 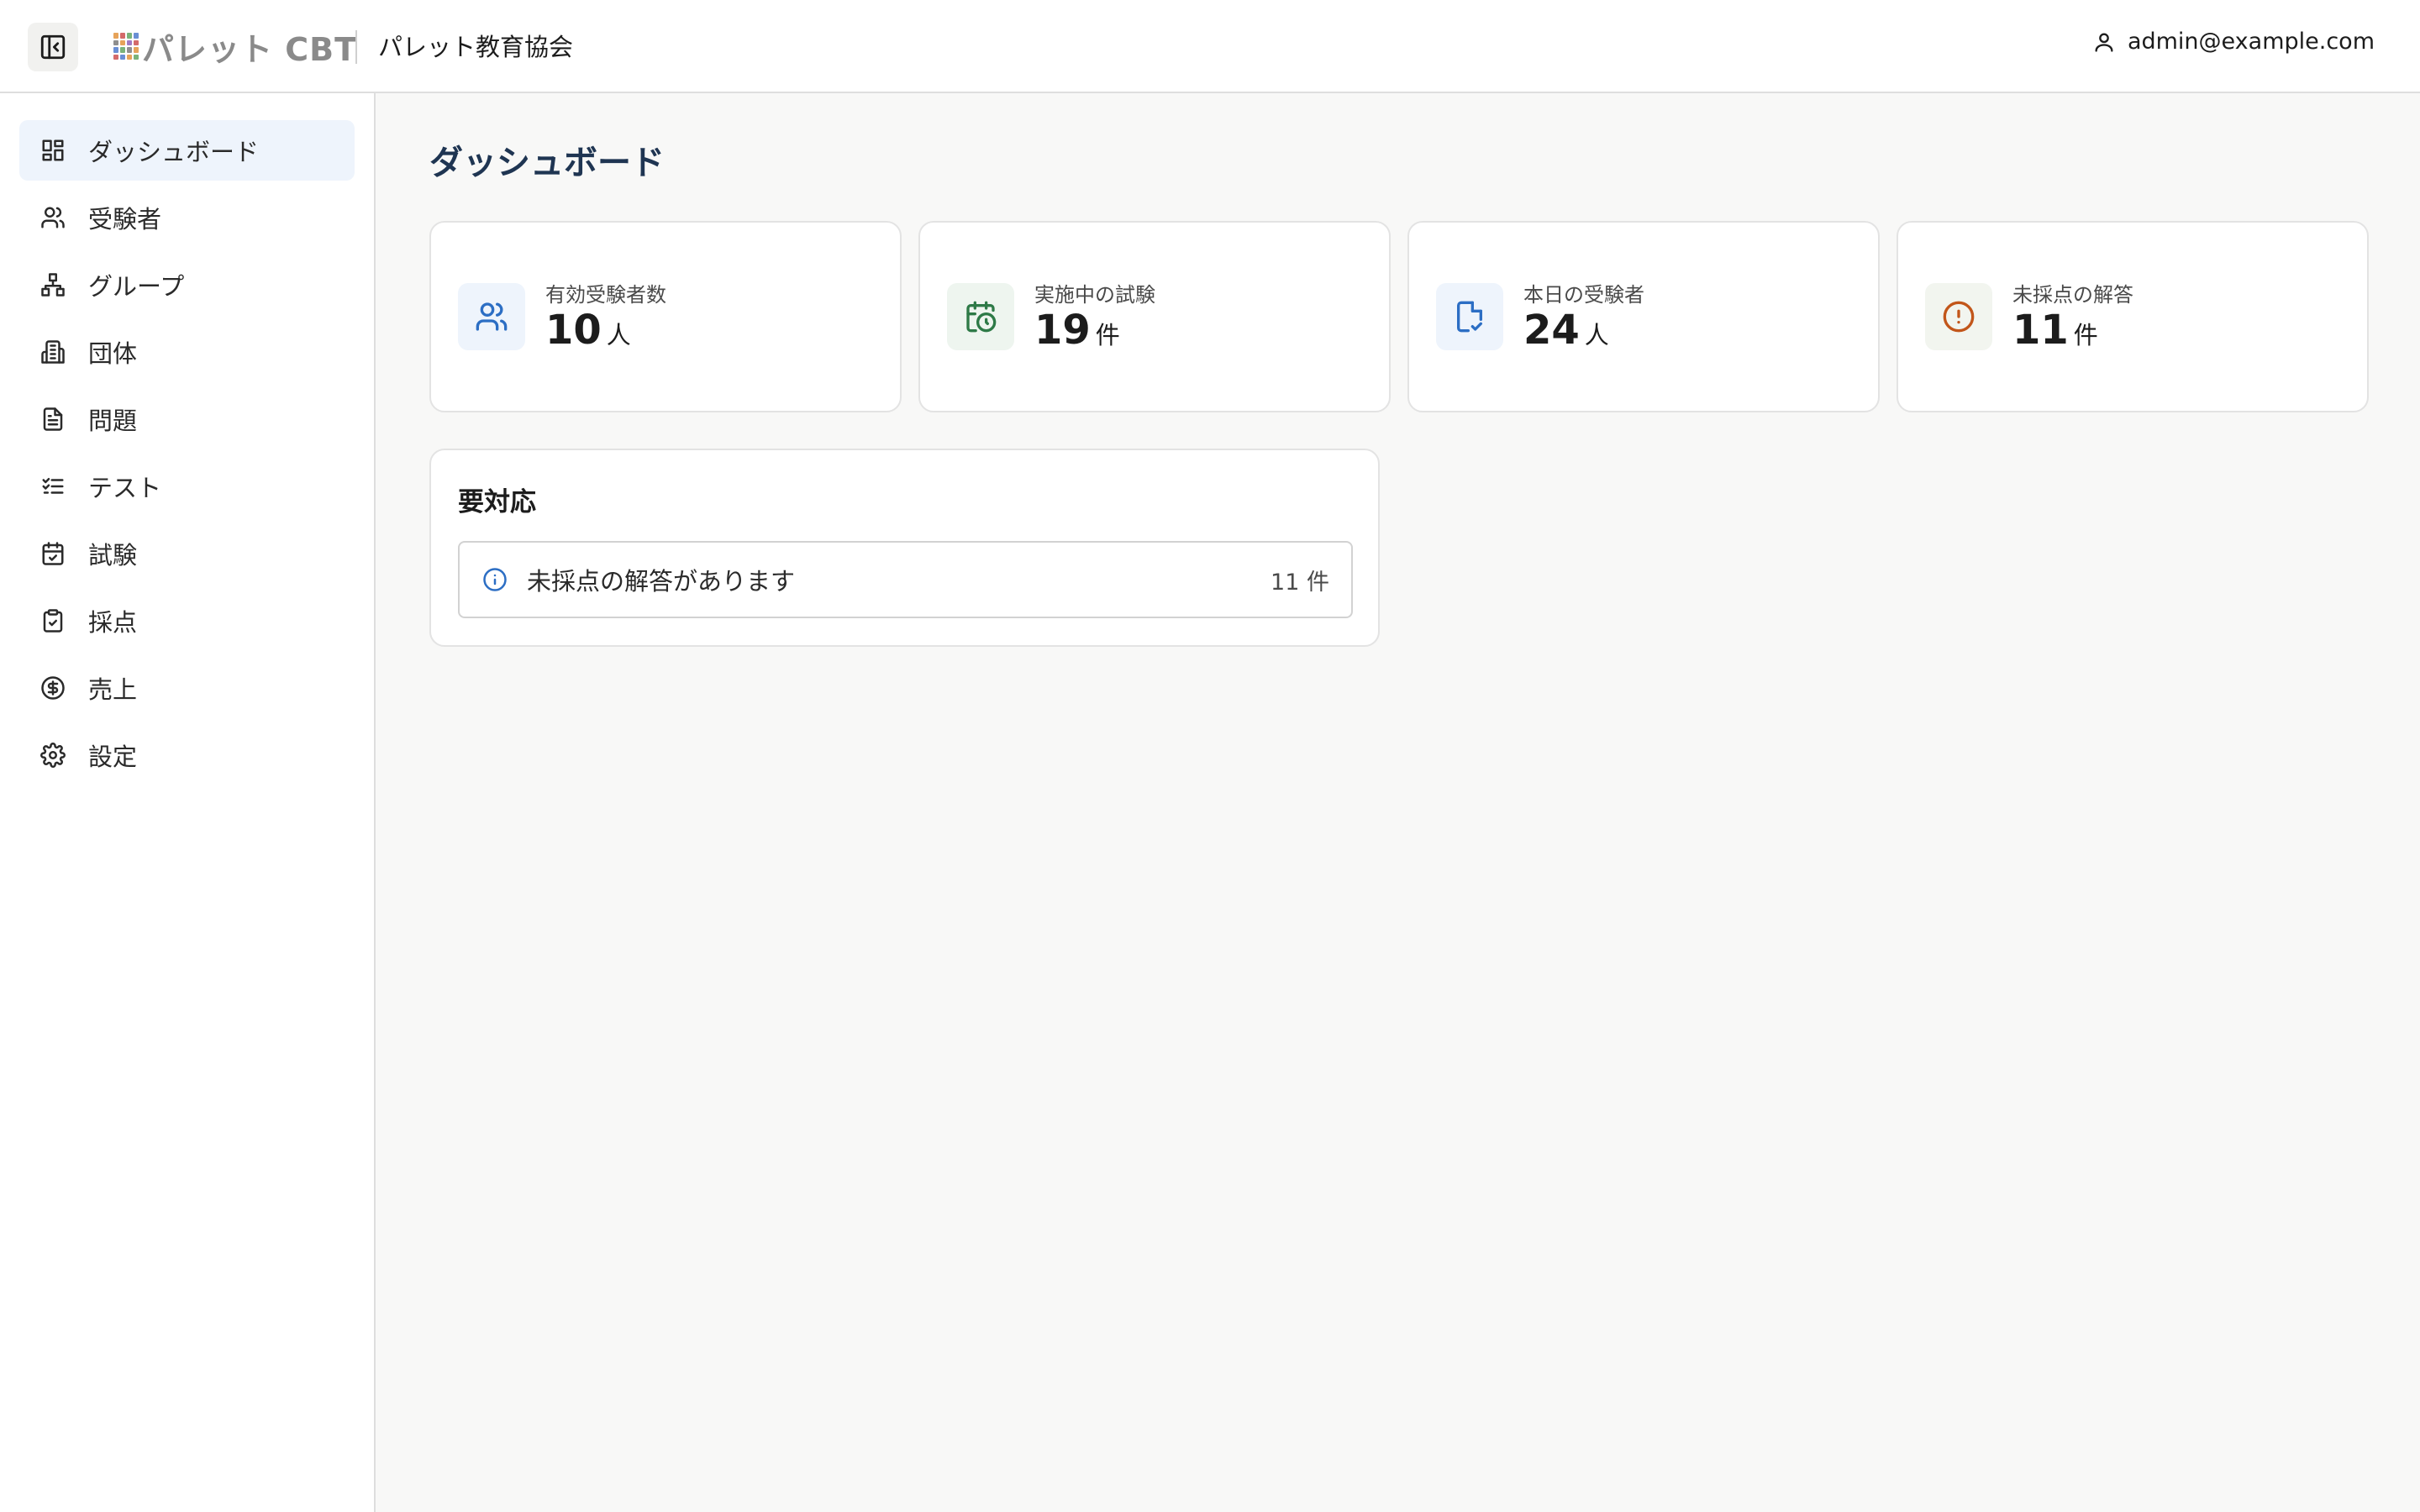 I want to click on info-icon, so click(x=495, y=579).